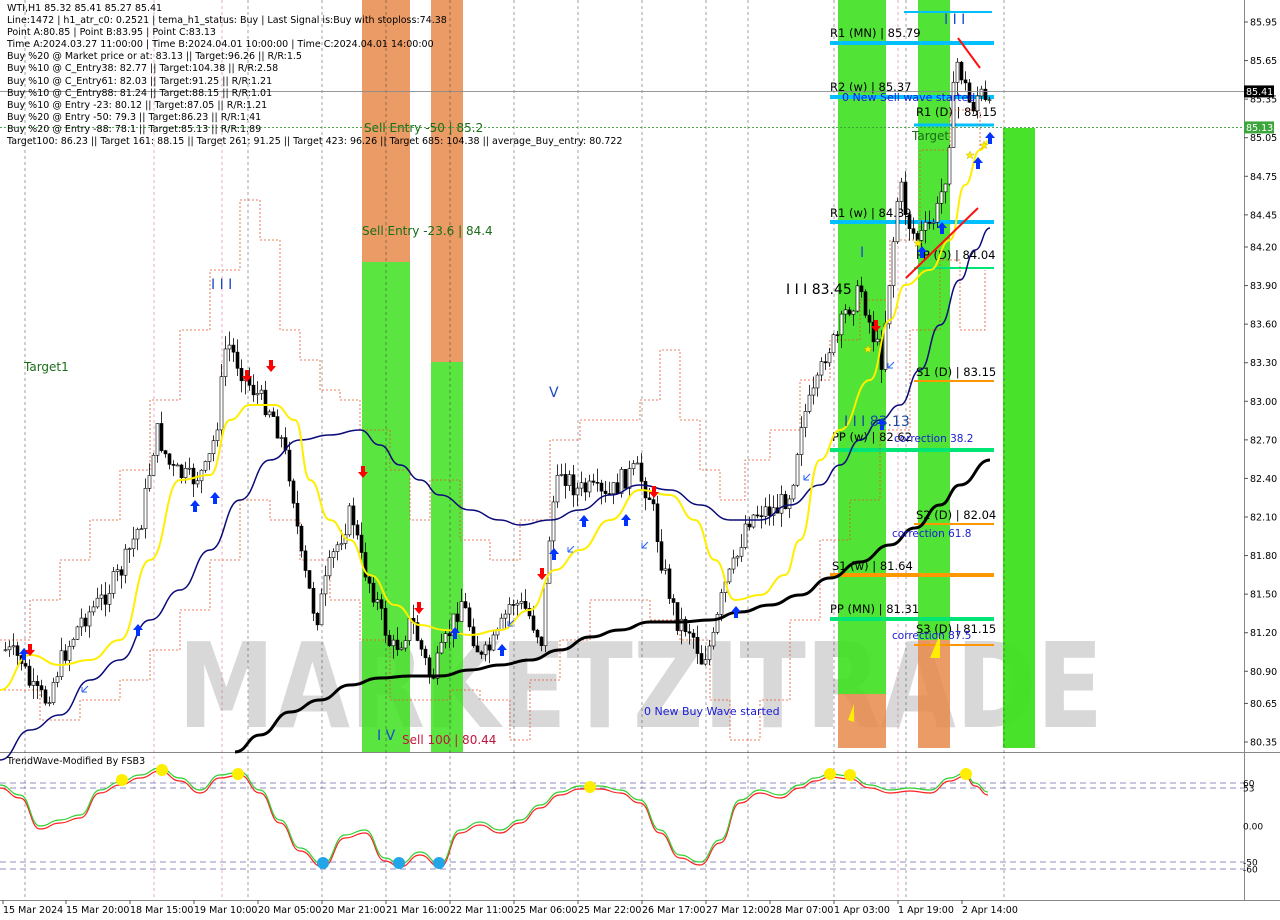 This screenshot has width=1280, height=920. Describe the element at coordinates (46, 367) in the screenshot. I see `target1-label: Target1` at that location.